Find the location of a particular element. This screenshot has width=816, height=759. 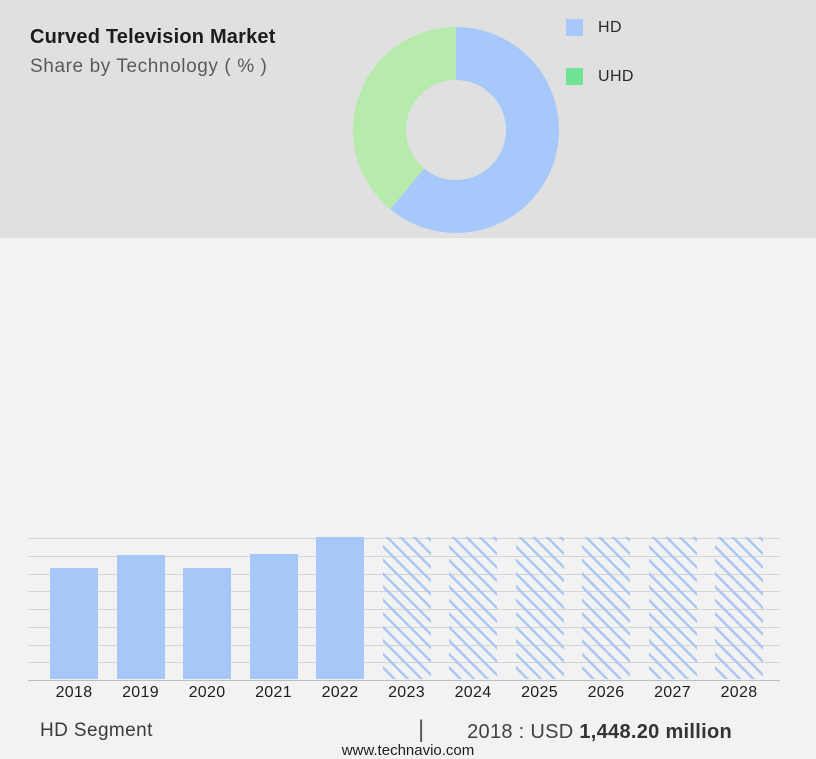

donut-chart is located at coordinates (456, 130).